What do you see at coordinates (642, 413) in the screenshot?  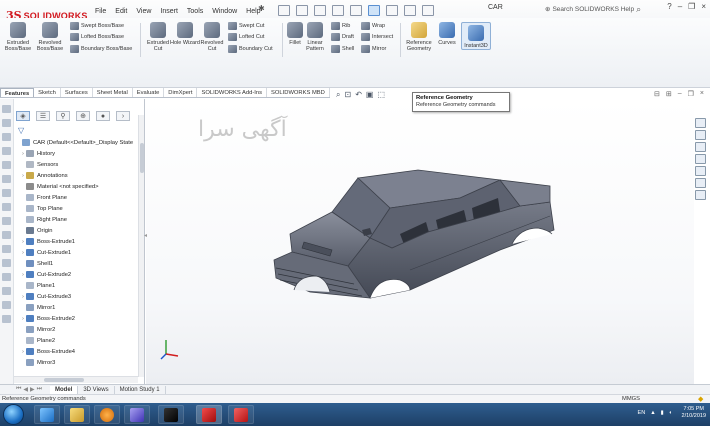 I see `language-indicator: EN` at bounding box center [642, 413].